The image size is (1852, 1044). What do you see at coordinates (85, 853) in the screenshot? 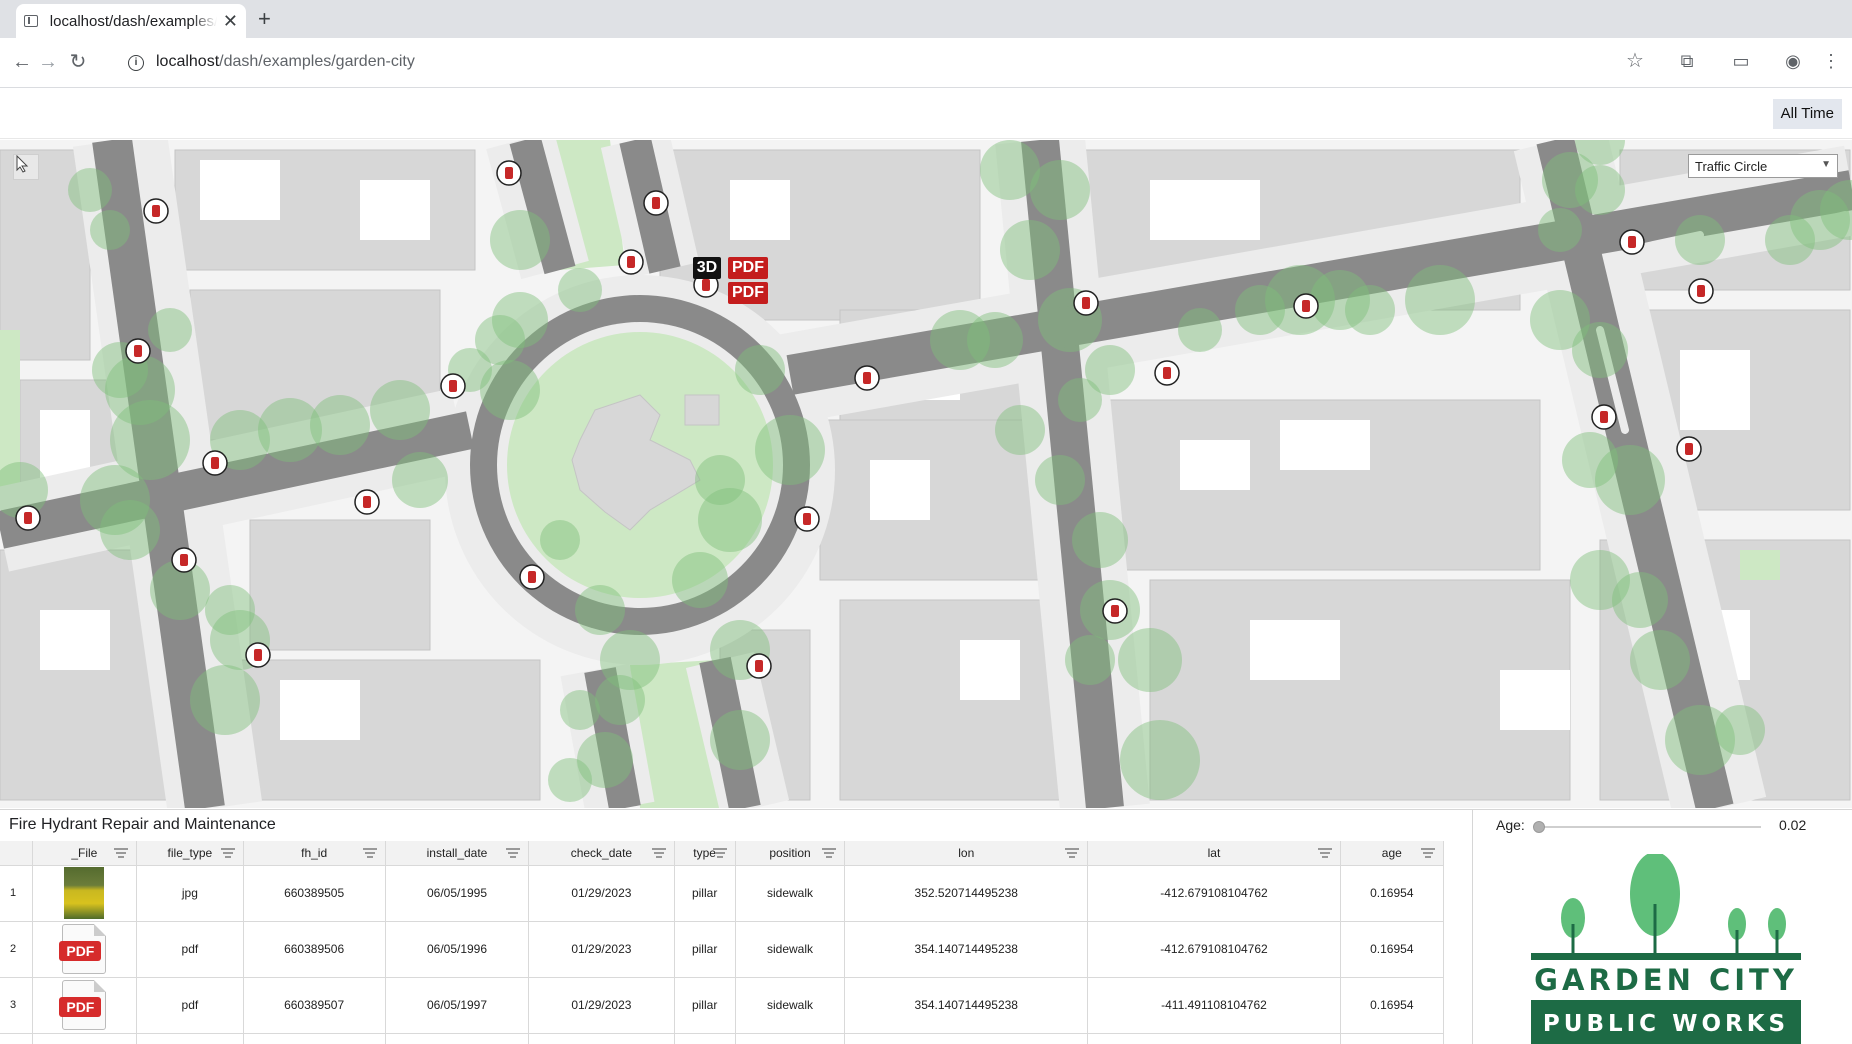
I see `column-header: _File` at bounding box center [85, 853].